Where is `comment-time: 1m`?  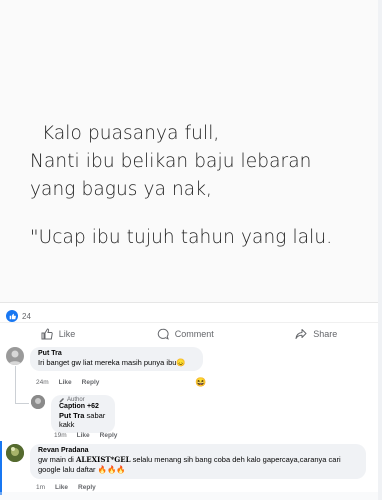
comment-time: 1m is located at coordinates (40, 487).